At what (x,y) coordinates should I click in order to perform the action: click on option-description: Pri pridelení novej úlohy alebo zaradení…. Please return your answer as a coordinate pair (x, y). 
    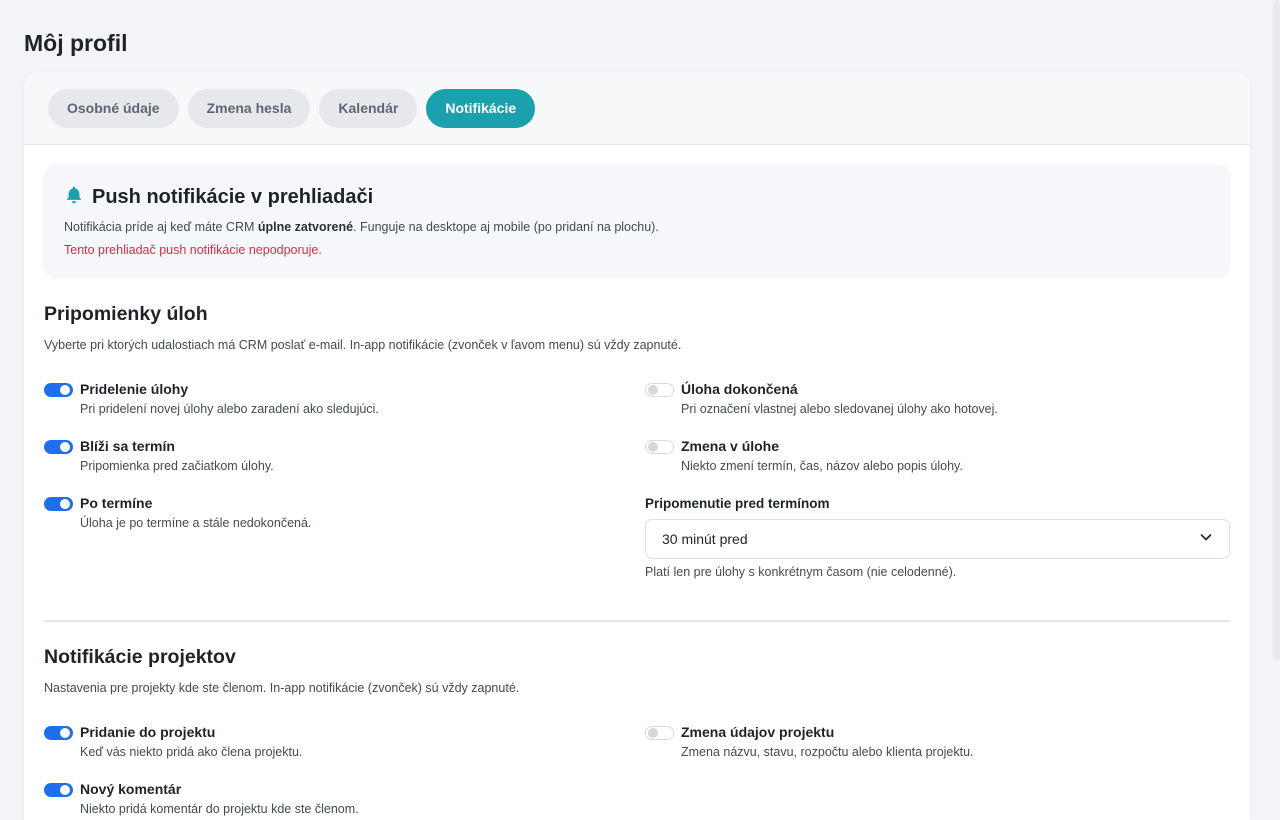
    Looking at the image, I should click on (229, 409).